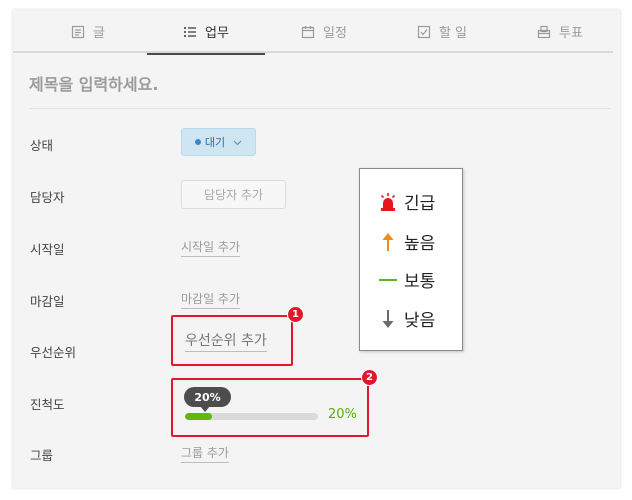  What do you see at coordinates (388, 280) in the screenshot?
I see `dash-icon` at bounding box center [388, 280].